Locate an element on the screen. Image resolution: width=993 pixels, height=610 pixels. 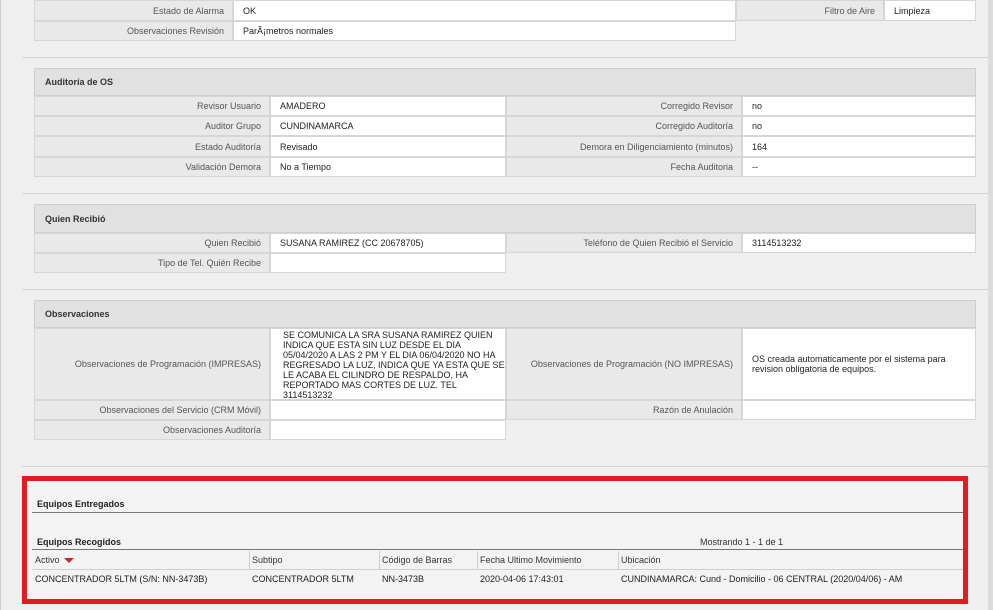
reviewer-user-label: Revisor Usuario is located at coordinates (152, 106).